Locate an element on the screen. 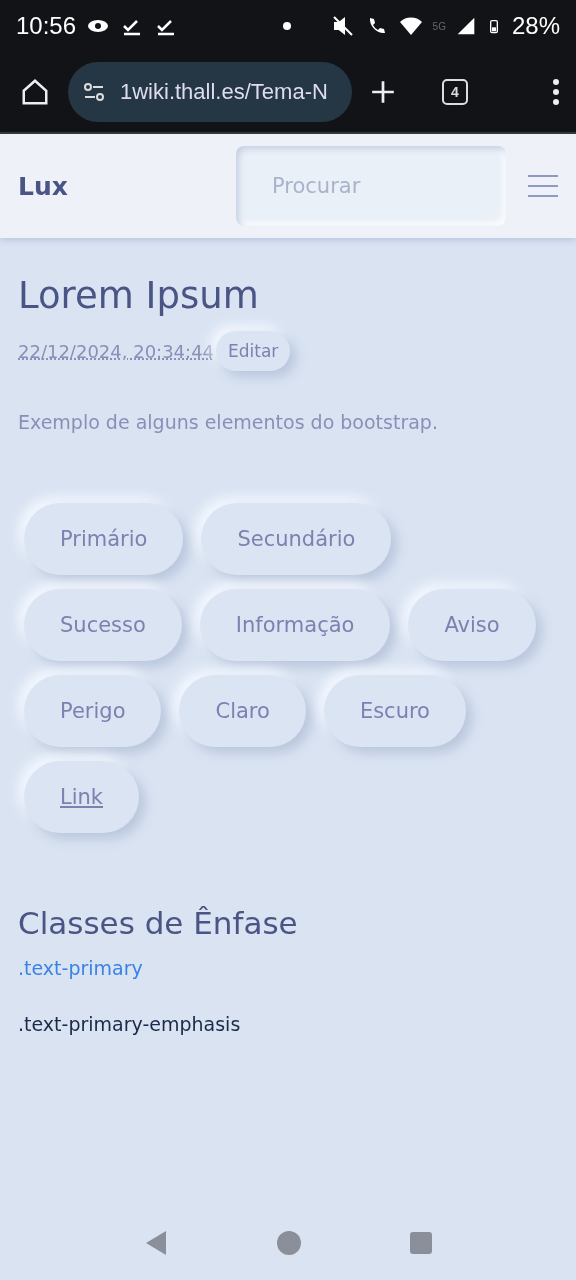 The image size is (576, 1280). page-title: Lorem Ipsum is located at coordinates (139, 295).